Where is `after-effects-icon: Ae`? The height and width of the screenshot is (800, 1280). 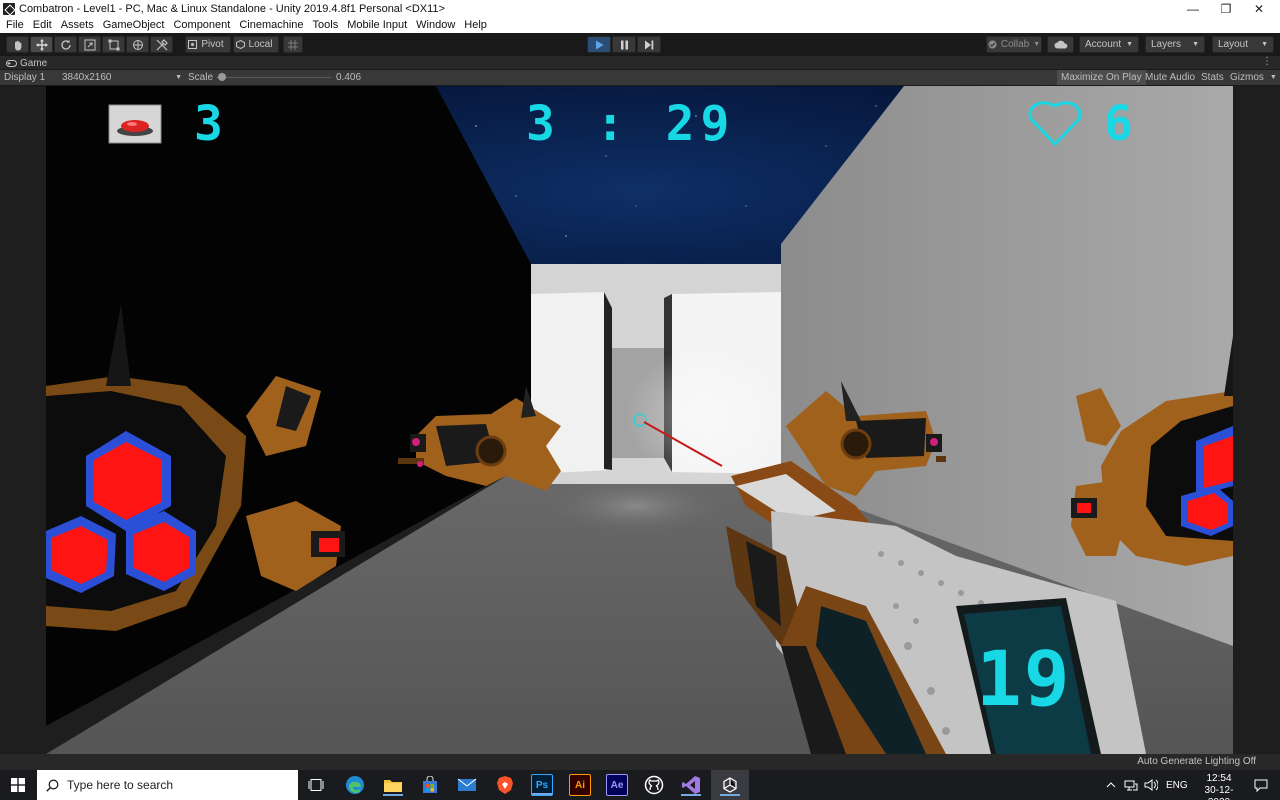
after-effects-icon: Ae is located at coordinates (617, 785).